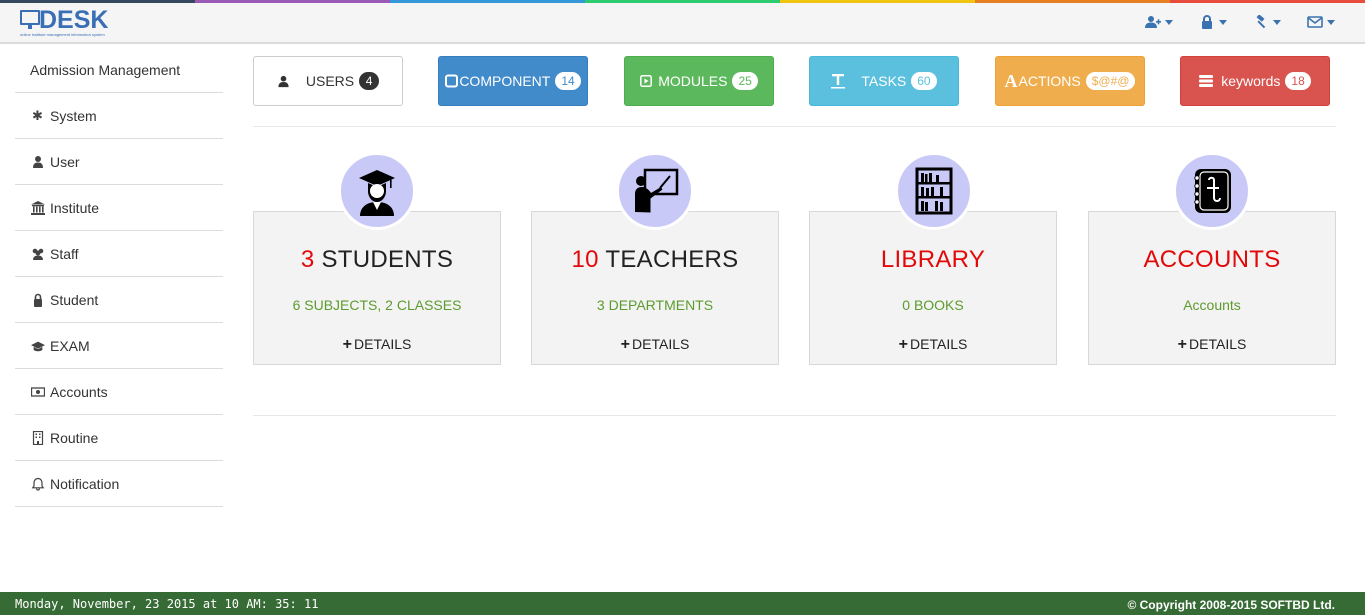 This screenshot has height=615, width=1365. What do you see at coordinates (745, 81) in the screenshot?
I see `modules-count-badge: 25` at bounding box center [745, 81].